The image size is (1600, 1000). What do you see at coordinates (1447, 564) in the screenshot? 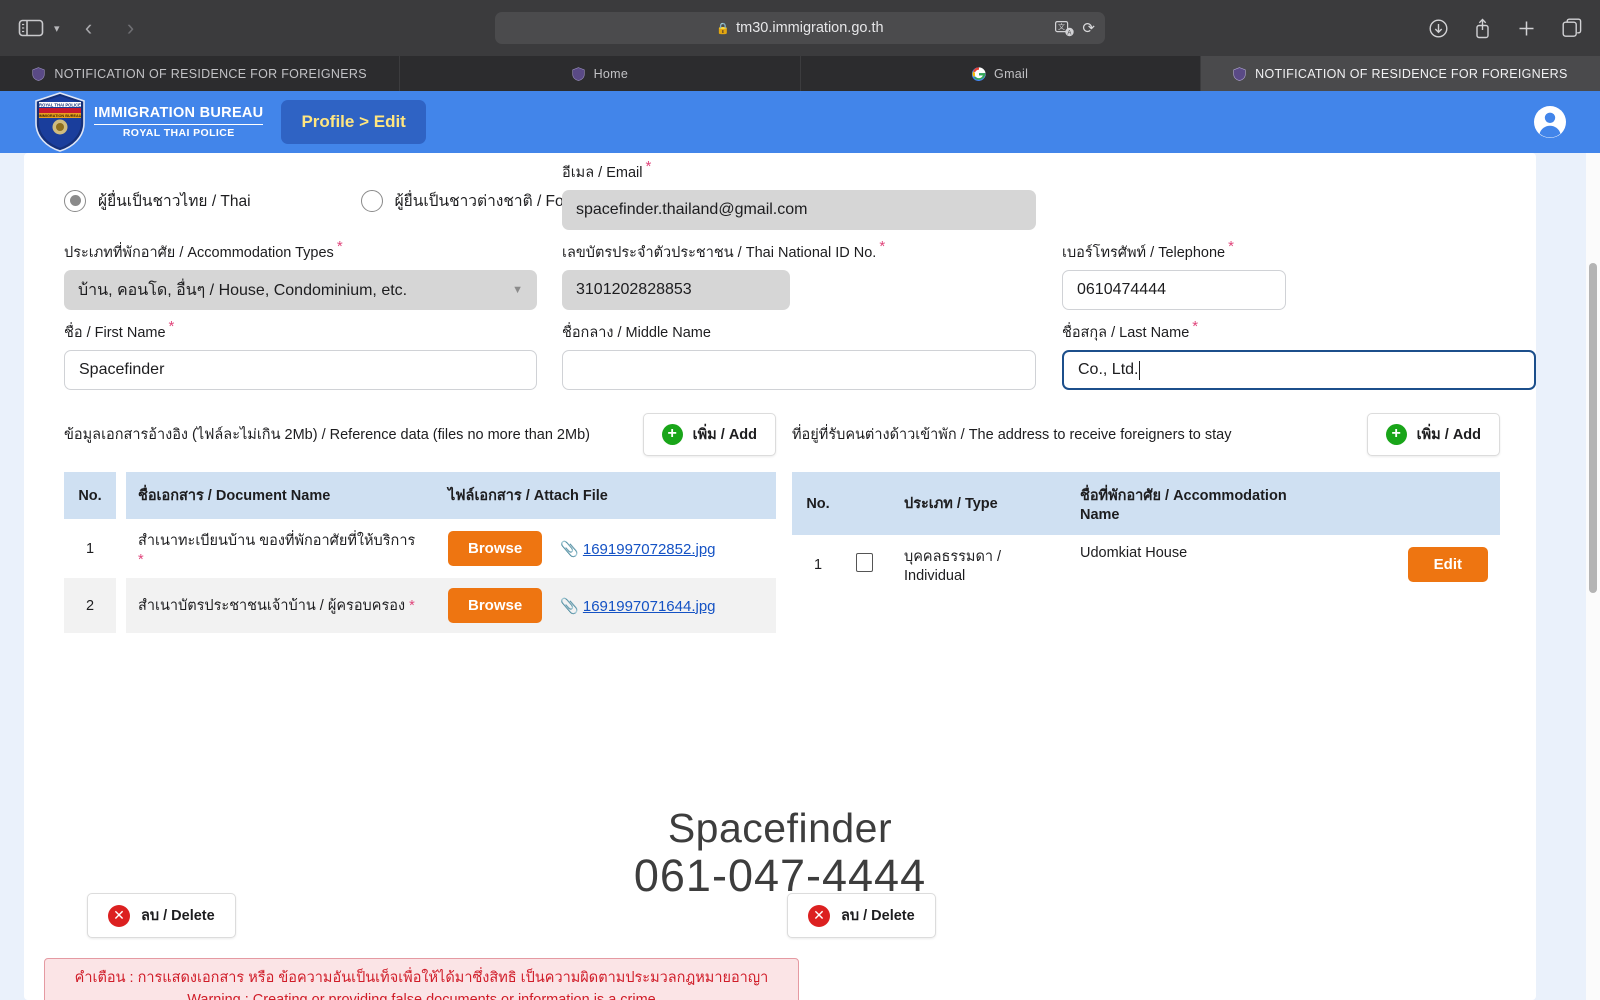
I see `edit-button: Edit` at bounding box center [1447, 564].